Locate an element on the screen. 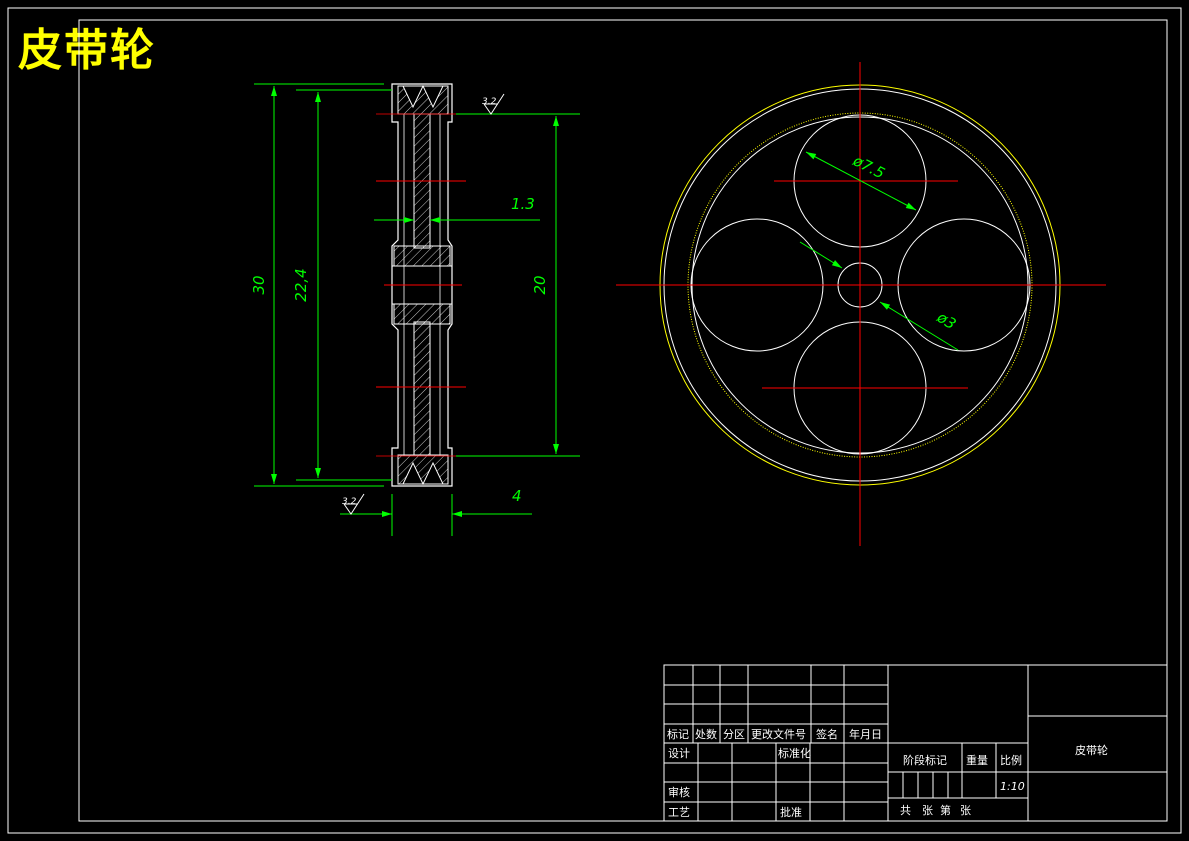 The height and width of the screenshot is (841, 1189). tb-scale-value: 1:10 is located at coordinates (1012, 786).